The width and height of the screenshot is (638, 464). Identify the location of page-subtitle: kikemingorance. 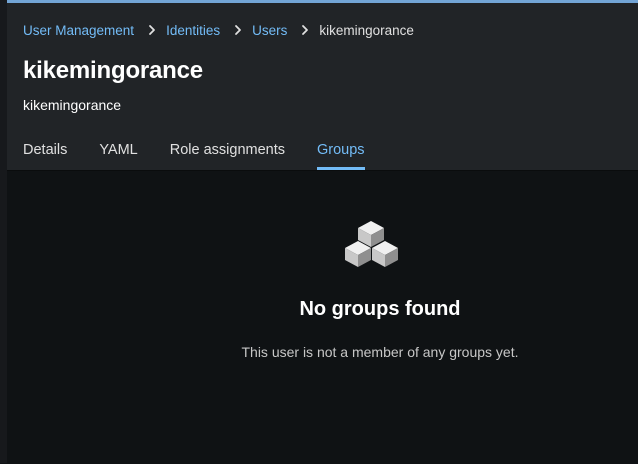
(72, 105).